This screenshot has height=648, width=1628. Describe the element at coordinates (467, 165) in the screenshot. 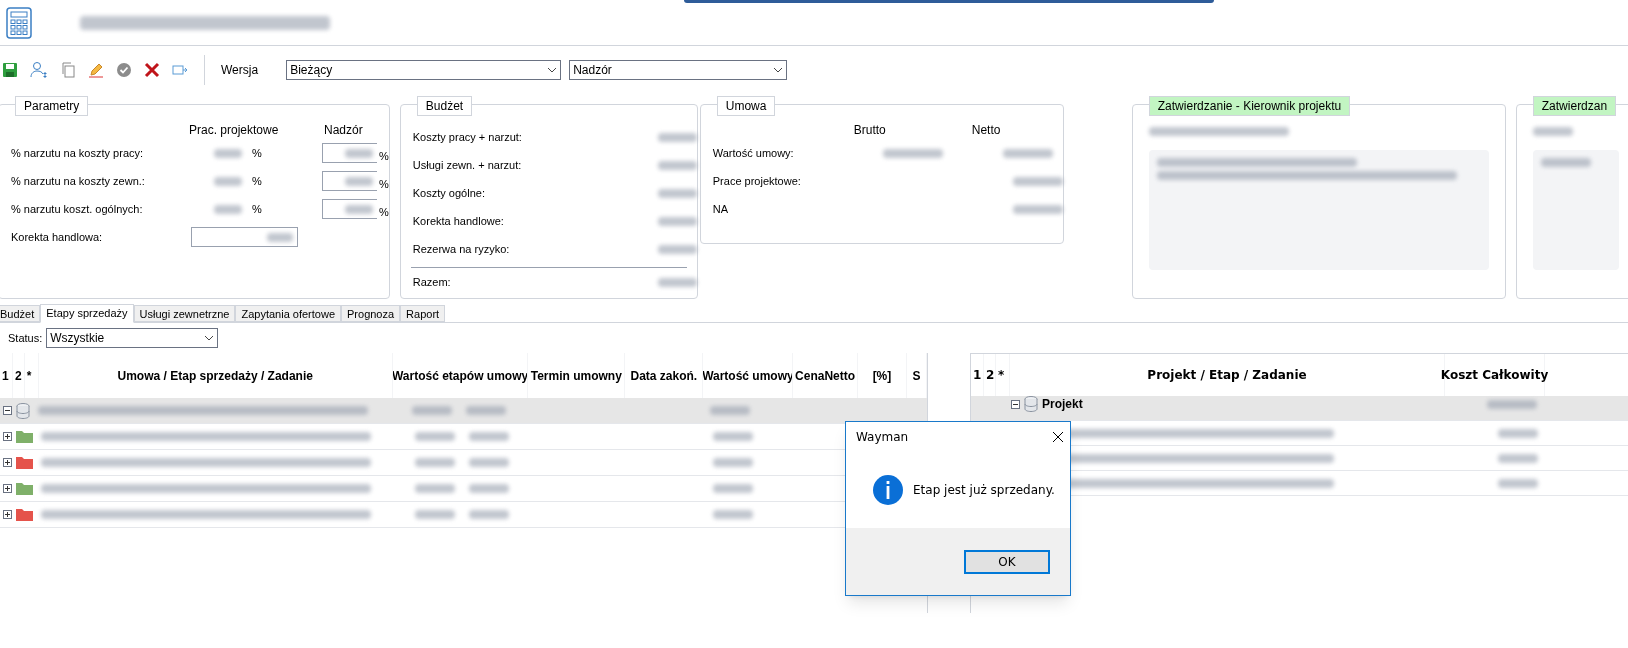

I see `field-label: Usługi zewn. + narzut:` at that location.